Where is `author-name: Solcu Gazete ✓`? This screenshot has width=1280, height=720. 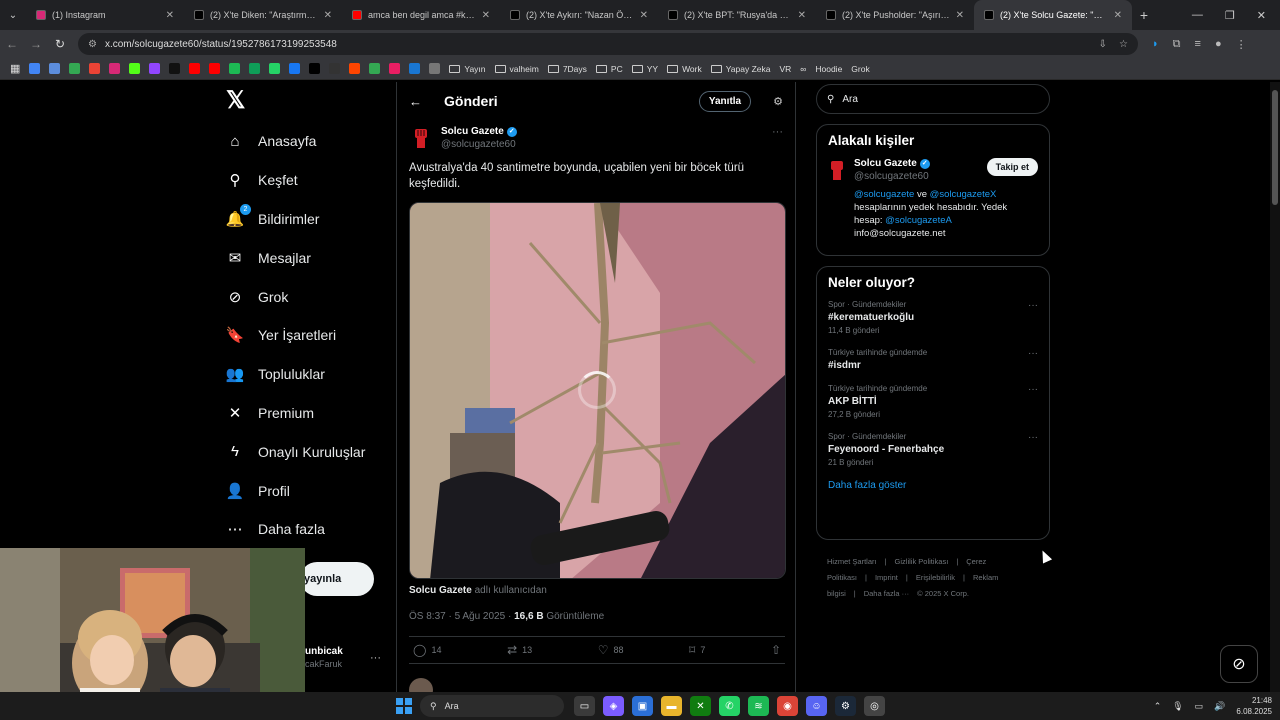 author-name: Solcu Gazete ✓ is located at coordinates (479, 131).